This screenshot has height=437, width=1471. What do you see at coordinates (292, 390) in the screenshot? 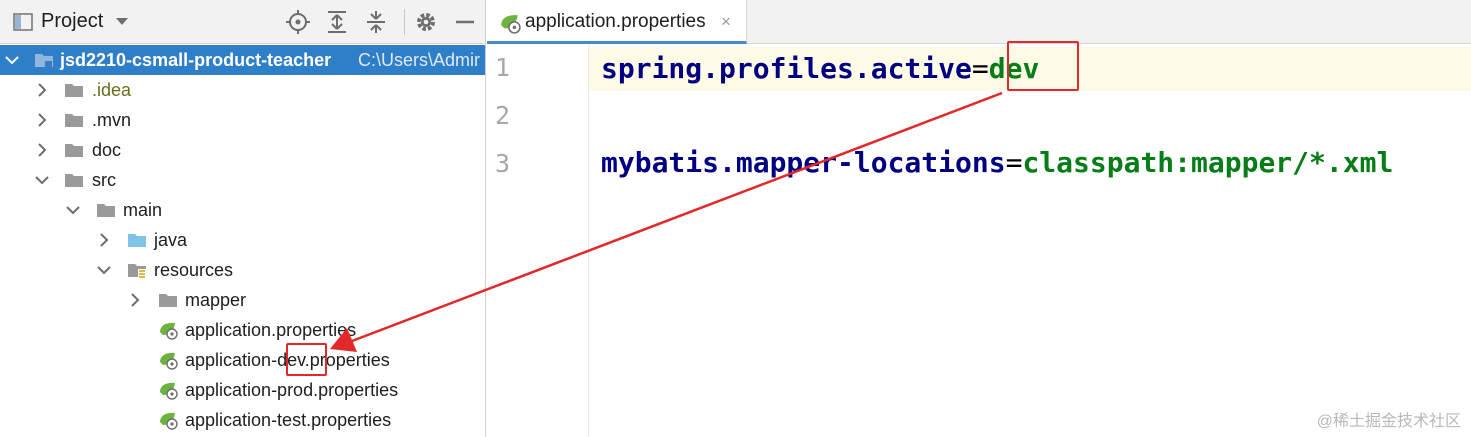
I see `tree-label-application-prod-properties: application-prod.properties` at bounding box center [292, 390].